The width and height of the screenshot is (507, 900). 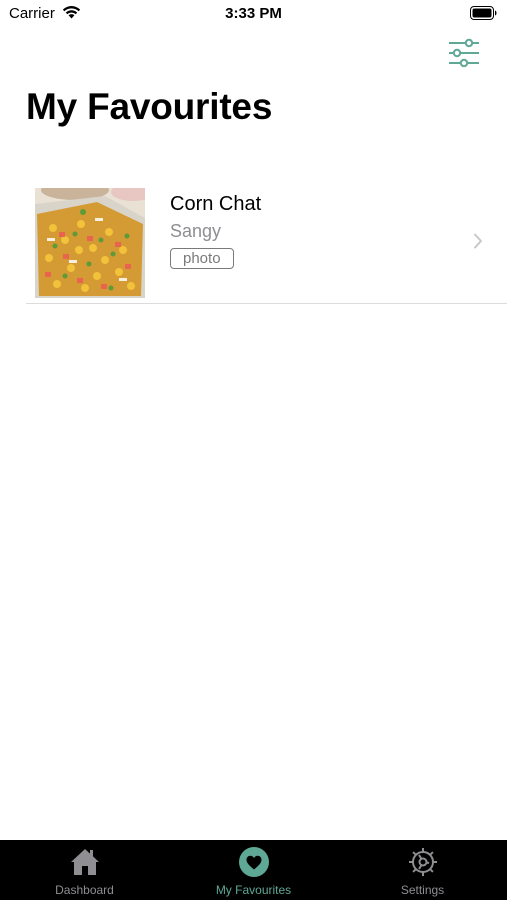 I want to click on gear-icon, so click(x=422, y=862).